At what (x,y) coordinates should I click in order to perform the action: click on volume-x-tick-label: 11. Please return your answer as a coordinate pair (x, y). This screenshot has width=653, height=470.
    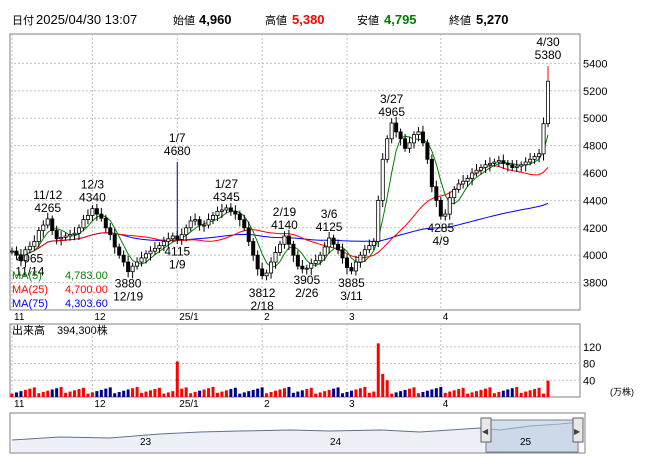
    Looking at the image, I should click on (19, 404).